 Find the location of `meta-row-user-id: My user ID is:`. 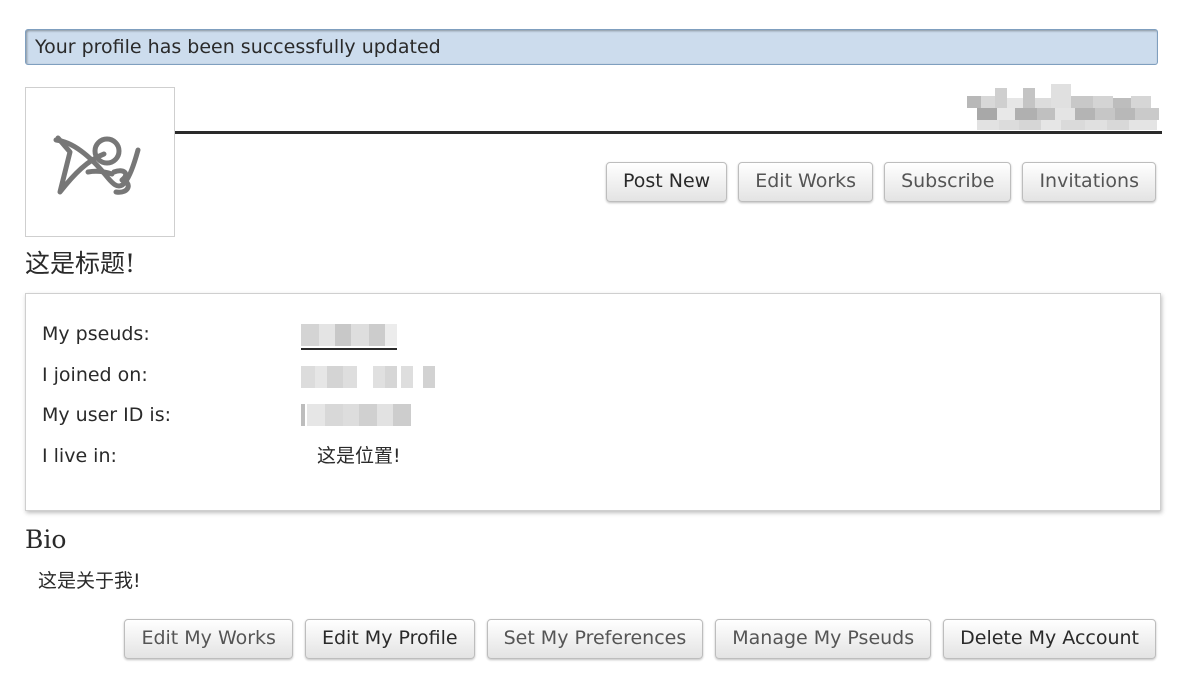

meta-row-user-id: My user ID is: is located at coordinates (592, 416).